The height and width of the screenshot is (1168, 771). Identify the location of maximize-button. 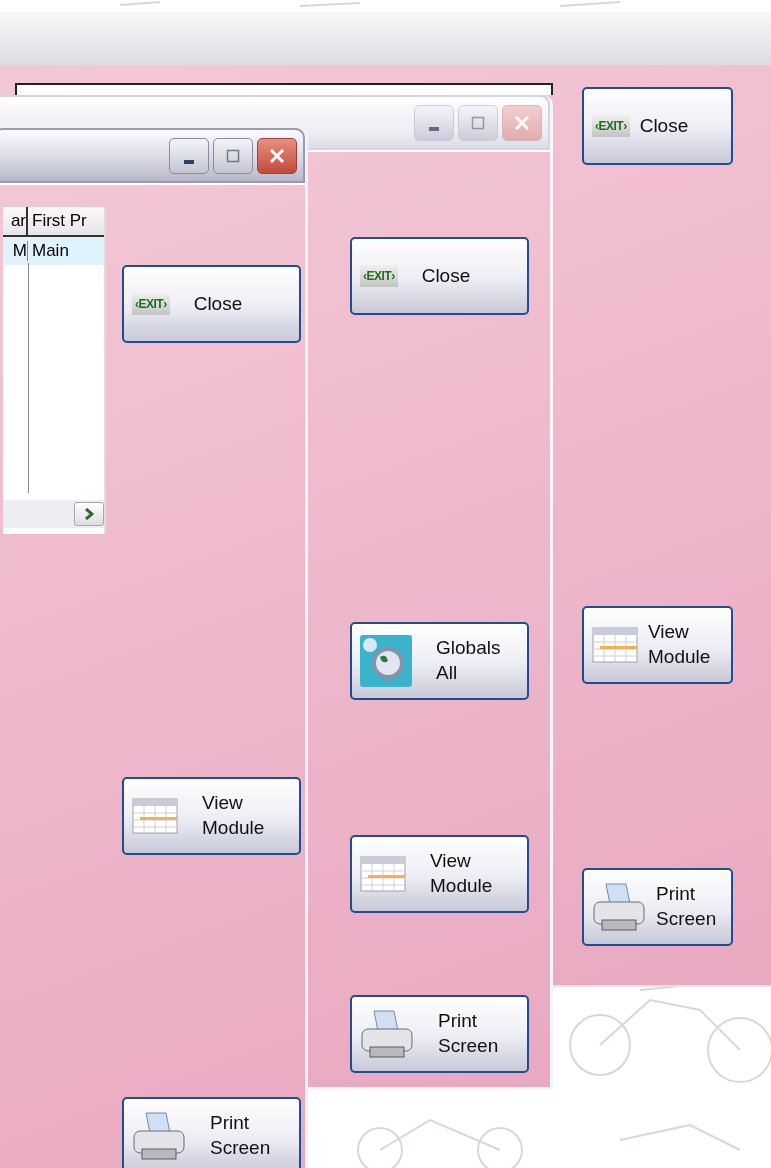
(233, 155).